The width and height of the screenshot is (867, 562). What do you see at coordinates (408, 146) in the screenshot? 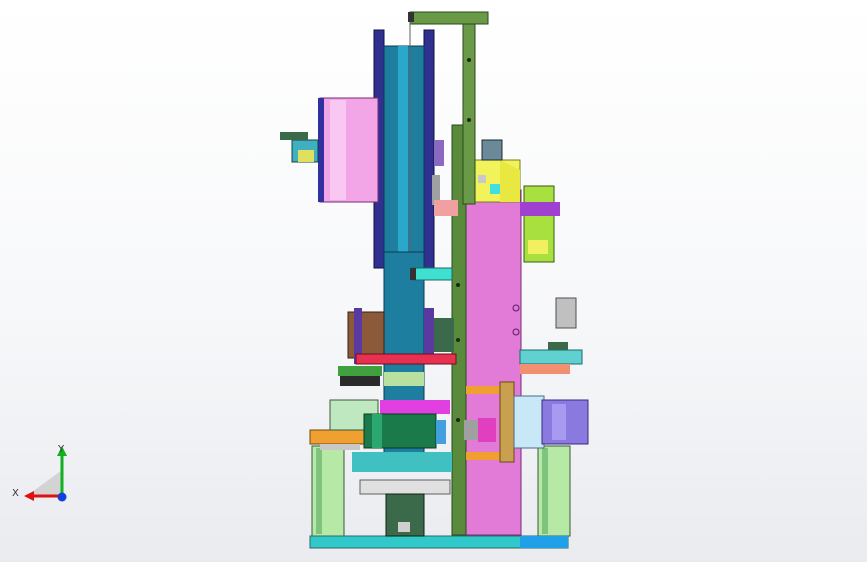
I see `reel-drum` at bounding box center [408, 146].